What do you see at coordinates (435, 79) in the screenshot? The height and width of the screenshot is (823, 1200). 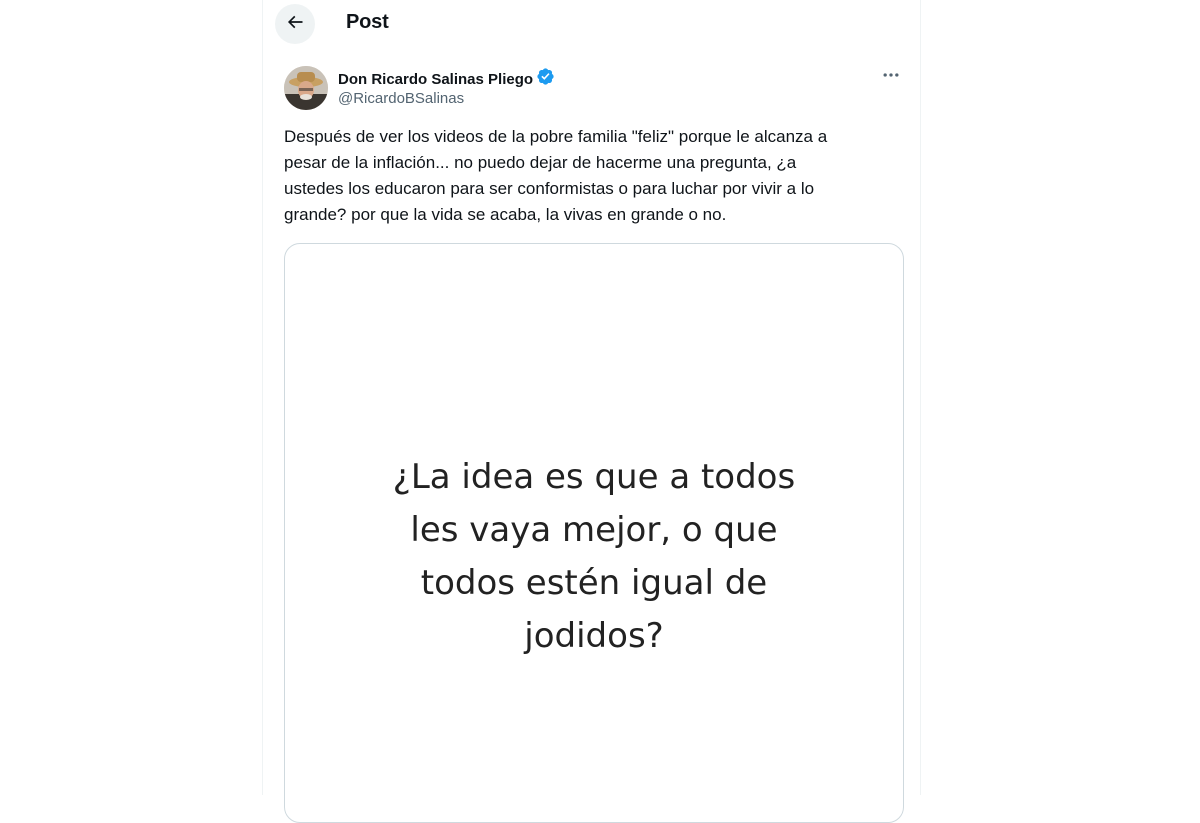 I see `display-name: Don Ricardo Salinas Pliego` at bounding box center [435, 79].